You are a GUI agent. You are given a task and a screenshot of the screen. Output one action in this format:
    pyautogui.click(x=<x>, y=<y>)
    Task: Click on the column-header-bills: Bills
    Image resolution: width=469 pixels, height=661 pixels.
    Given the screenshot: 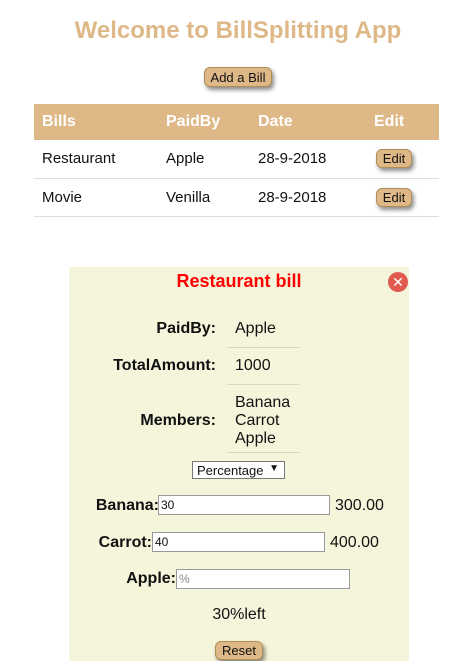 What is the action you would take?
    pyautogui.click(x=96, y=122)
    